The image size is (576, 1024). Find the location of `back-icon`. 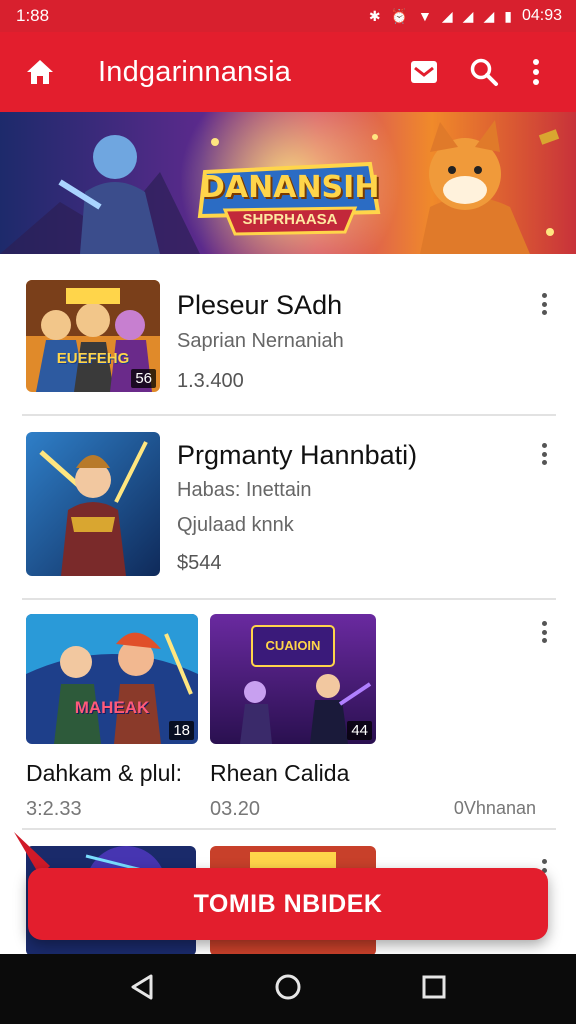

back-icon is located at coordinates (142, 989).